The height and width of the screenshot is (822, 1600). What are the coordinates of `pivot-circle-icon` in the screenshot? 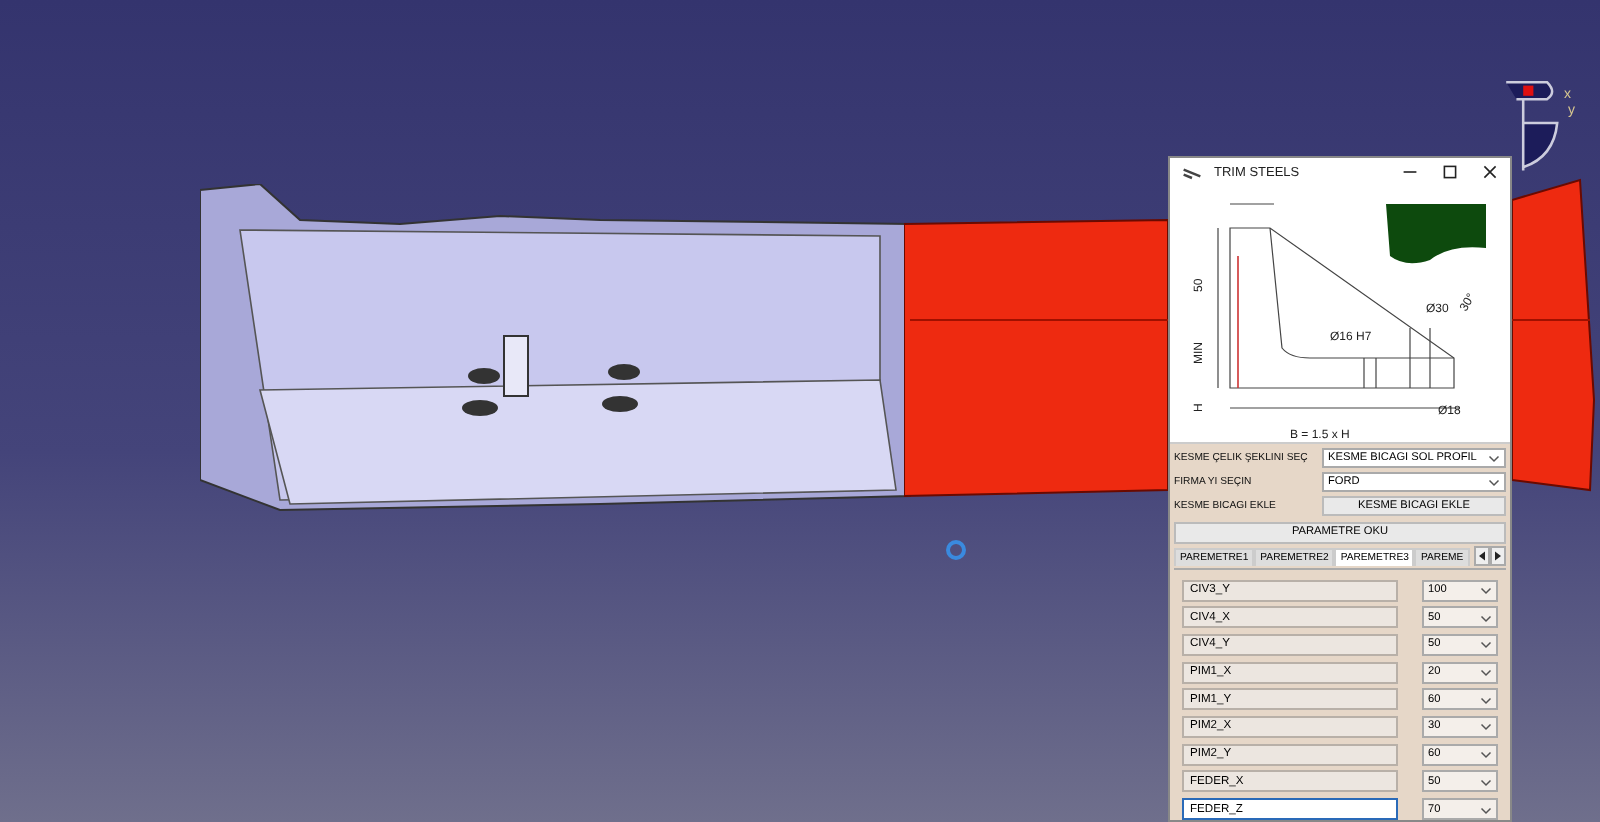 It's located at (956, 550).